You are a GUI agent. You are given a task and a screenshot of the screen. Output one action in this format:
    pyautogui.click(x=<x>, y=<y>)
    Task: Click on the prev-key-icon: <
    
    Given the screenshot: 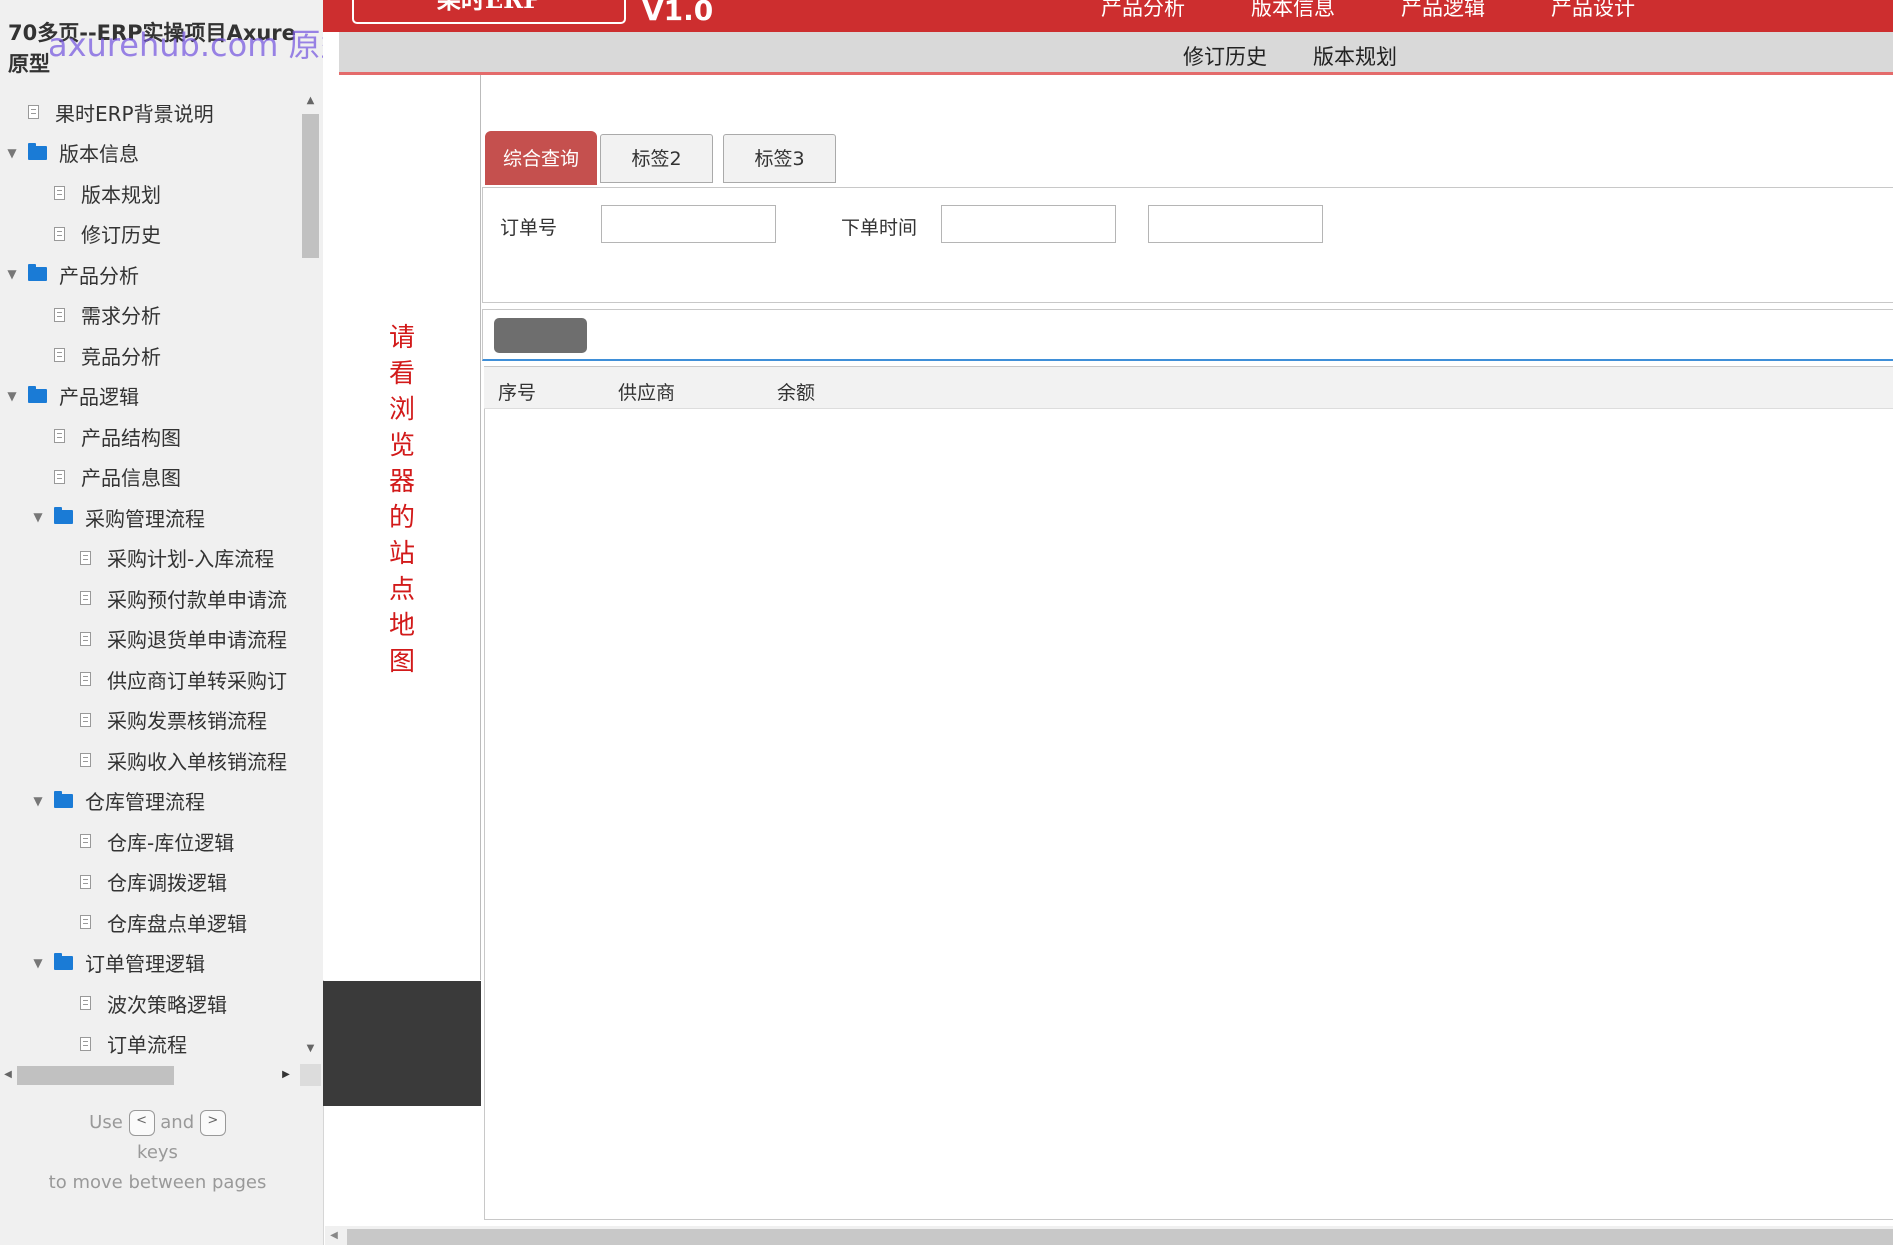 What is the action you would take?
    pyautogui.click(x=141, y=1123)
    